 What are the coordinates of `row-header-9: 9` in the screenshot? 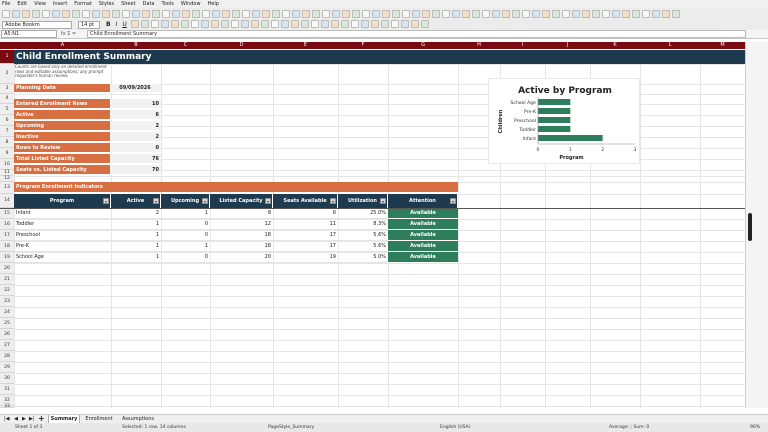 It's located at (7, 153).